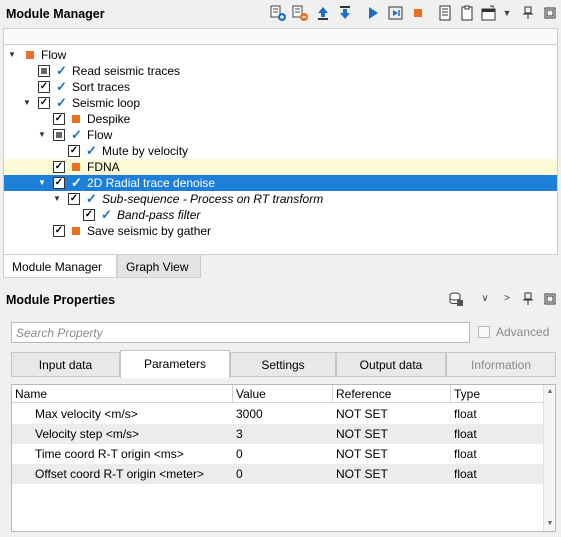 The height and width of the screenshot is (537, 561). What do you see at coordinates (278, 414) in the screenshot?
I see `table-row: Max velocity <m/s> 3000 NOT SET float` at bounding box center [278, 414].